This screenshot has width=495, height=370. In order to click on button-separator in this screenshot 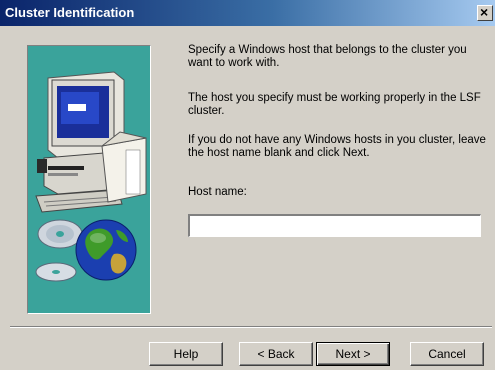, I will do `click(251, 327)`.